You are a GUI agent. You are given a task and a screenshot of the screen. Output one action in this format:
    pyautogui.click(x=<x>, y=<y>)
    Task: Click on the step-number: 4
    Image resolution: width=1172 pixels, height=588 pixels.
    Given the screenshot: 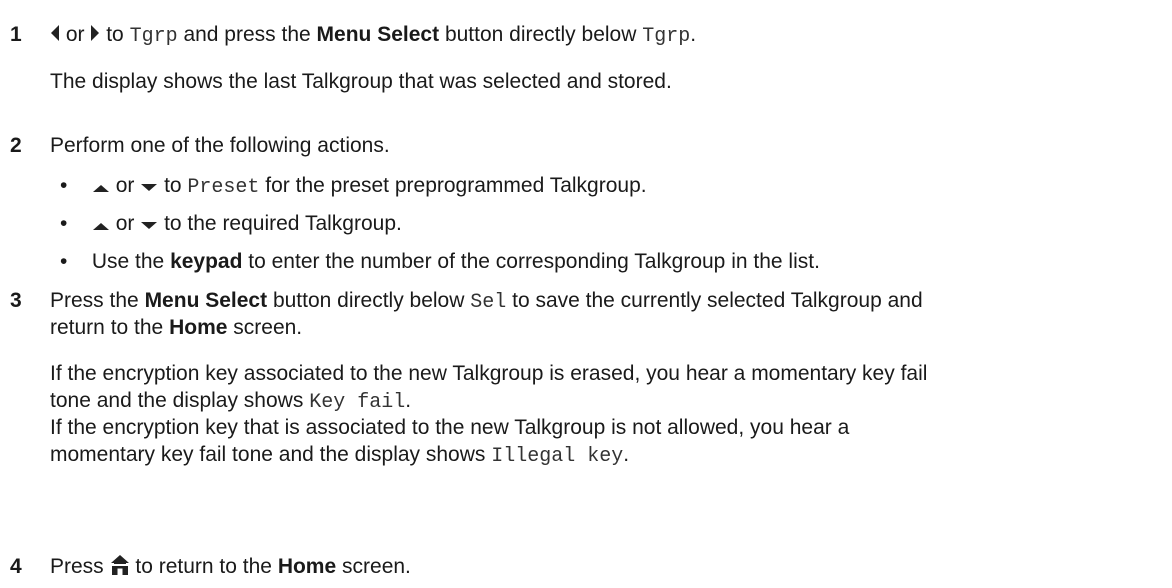 What is the action you would take?
    pyautogui.click(x=16, y=566)
    